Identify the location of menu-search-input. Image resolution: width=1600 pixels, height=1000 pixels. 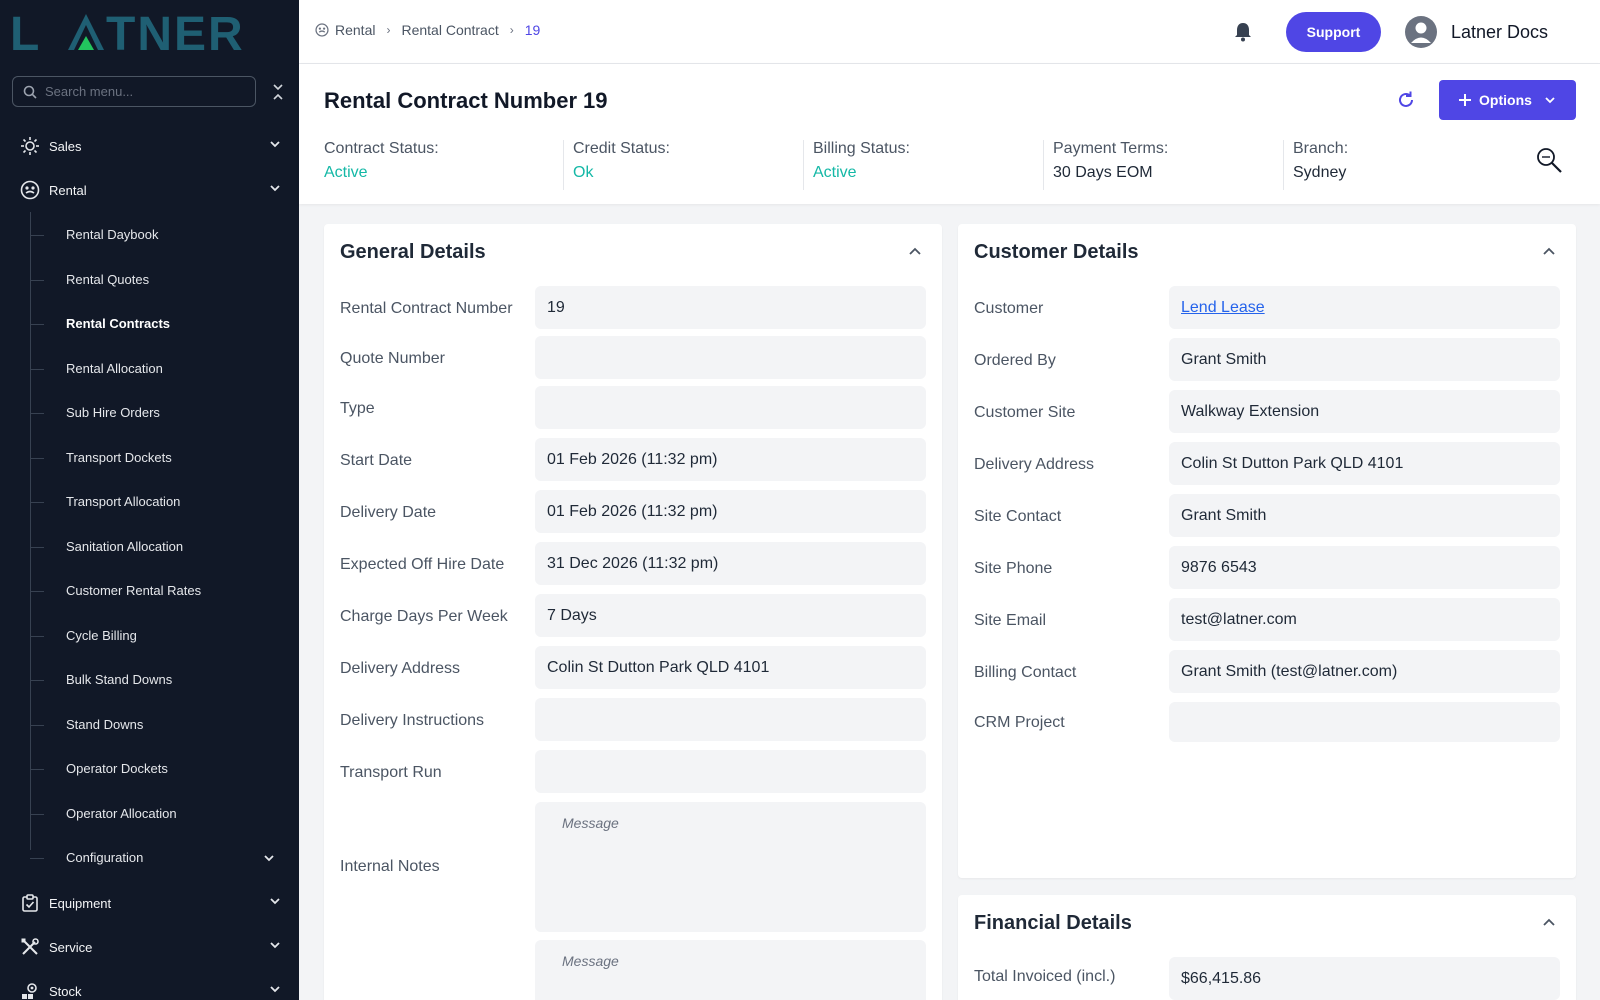
(140, 91).